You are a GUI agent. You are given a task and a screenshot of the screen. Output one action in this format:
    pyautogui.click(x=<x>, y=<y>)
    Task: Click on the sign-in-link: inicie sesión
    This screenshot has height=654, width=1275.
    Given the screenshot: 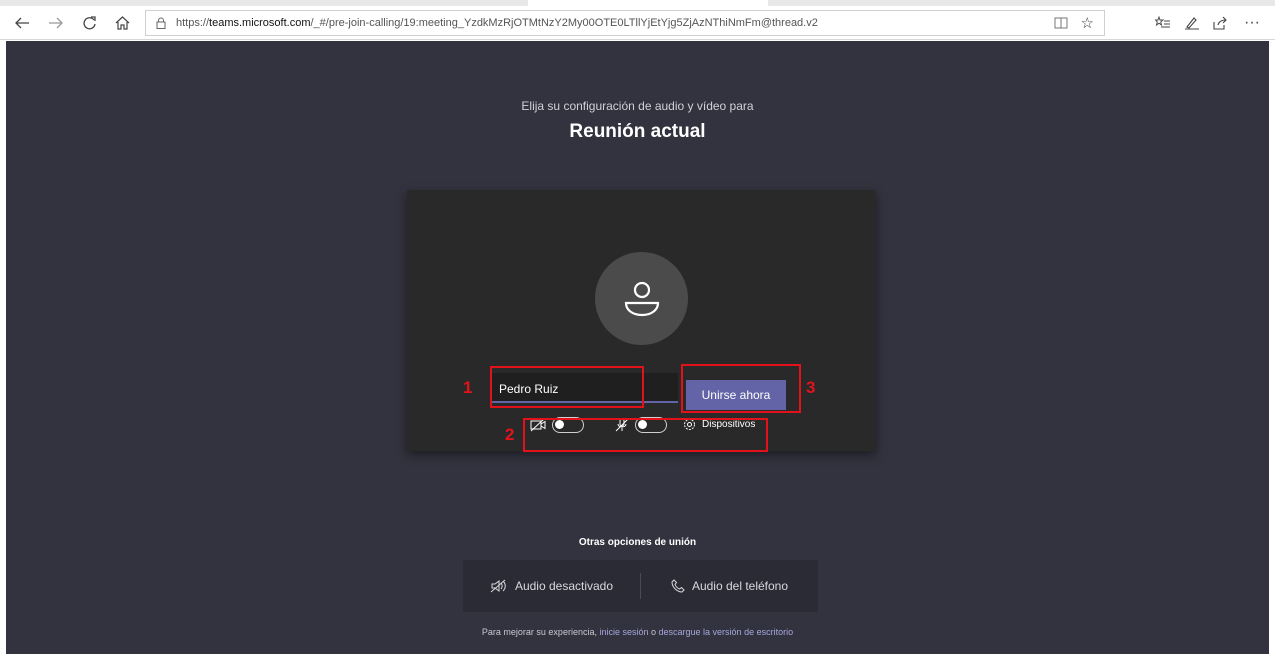 What is the action you would take?
    pyautogui.click(x=623, y=632)
    